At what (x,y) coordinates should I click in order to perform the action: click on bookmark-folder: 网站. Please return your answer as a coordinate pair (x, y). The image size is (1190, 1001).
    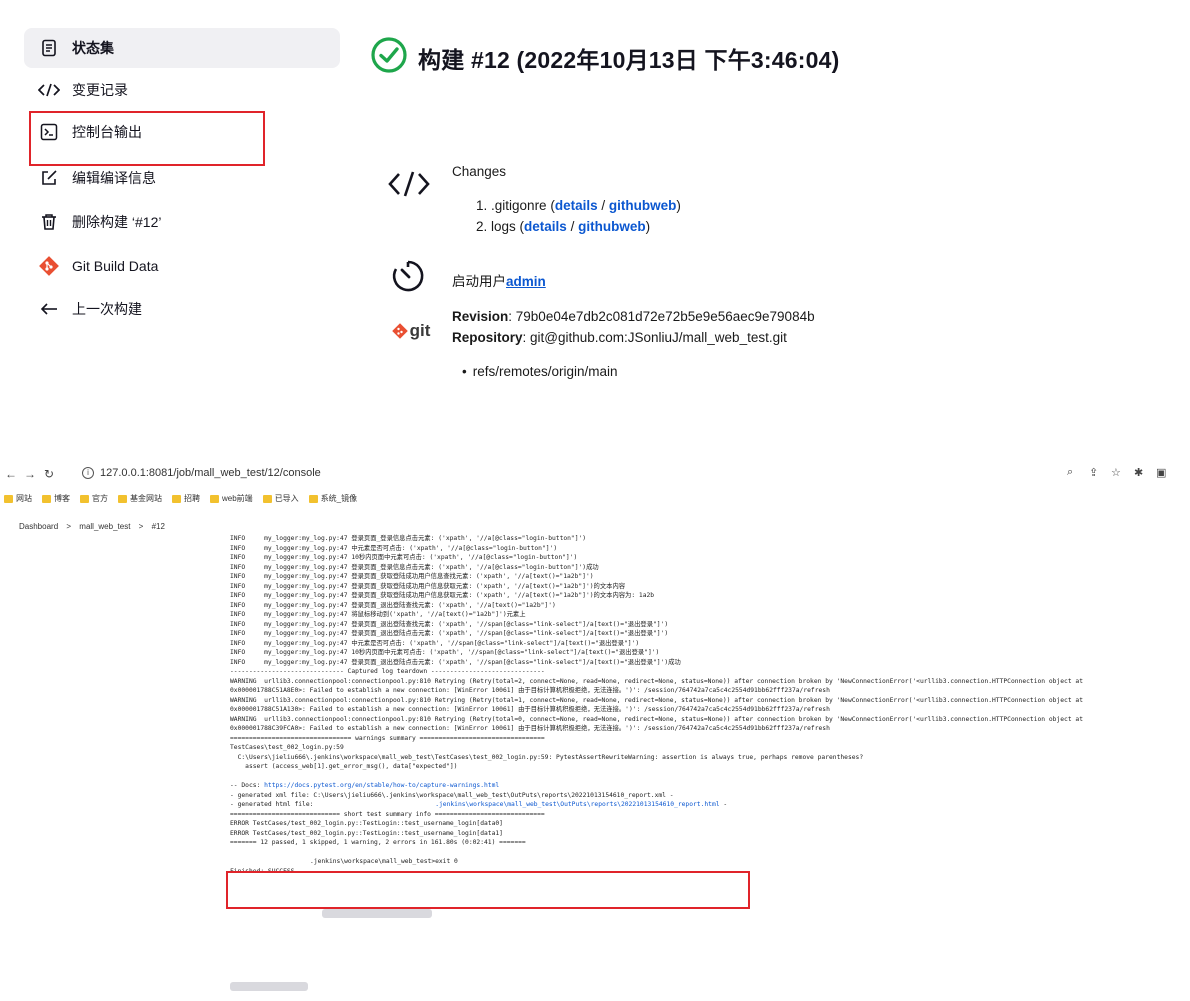
    Looking at the image, I should click on (18, 498).